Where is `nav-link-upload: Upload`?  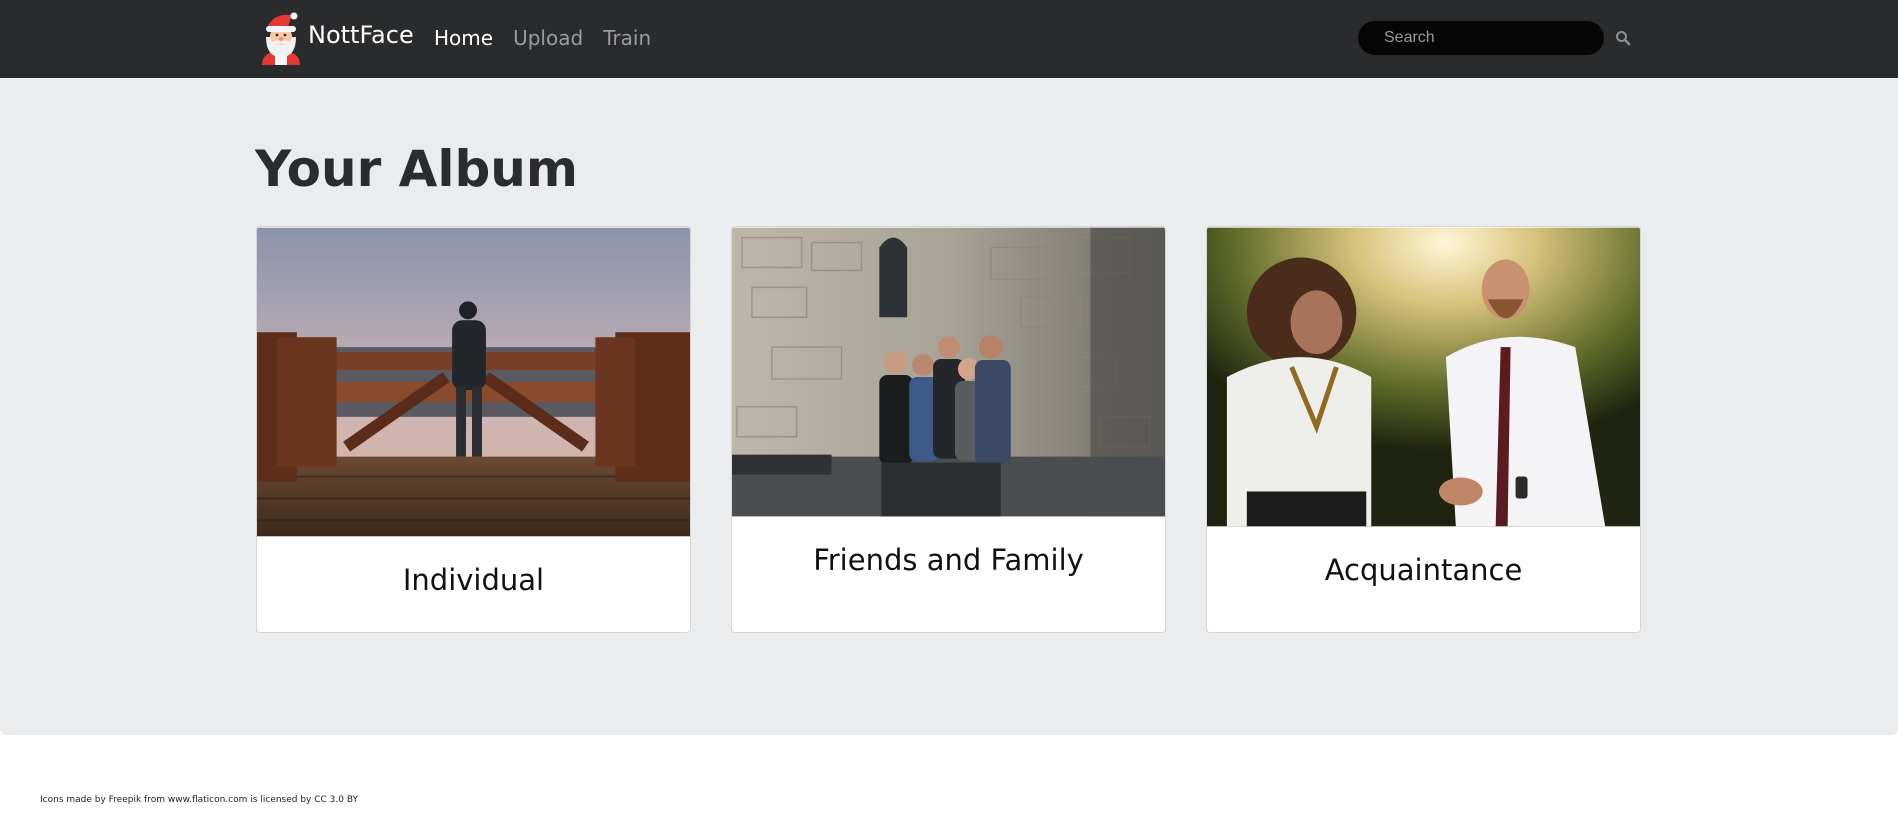
nav-link-upload: Upload is located at coordinates (548, 38).